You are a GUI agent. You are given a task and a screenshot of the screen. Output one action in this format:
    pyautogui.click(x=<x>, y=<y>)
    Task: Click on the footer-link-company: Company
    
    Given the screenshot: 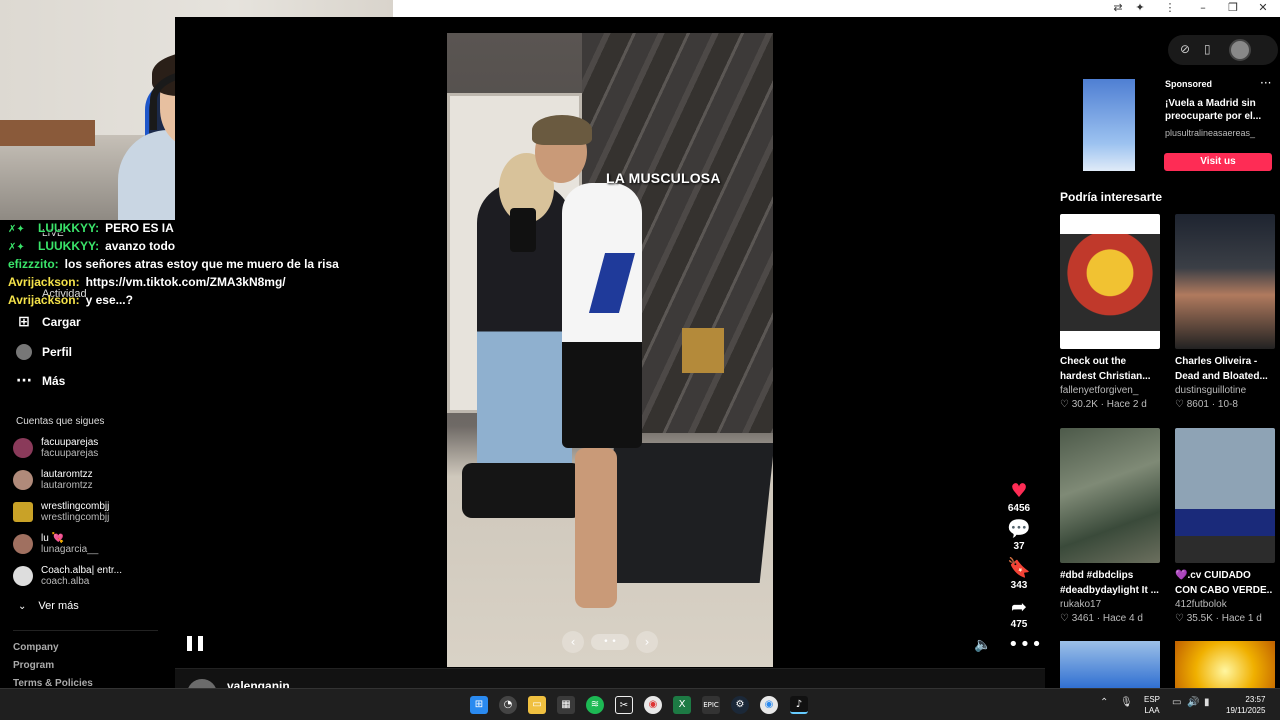 What is the action you would take?
    pyautogui.click(x=36, y=647)
    